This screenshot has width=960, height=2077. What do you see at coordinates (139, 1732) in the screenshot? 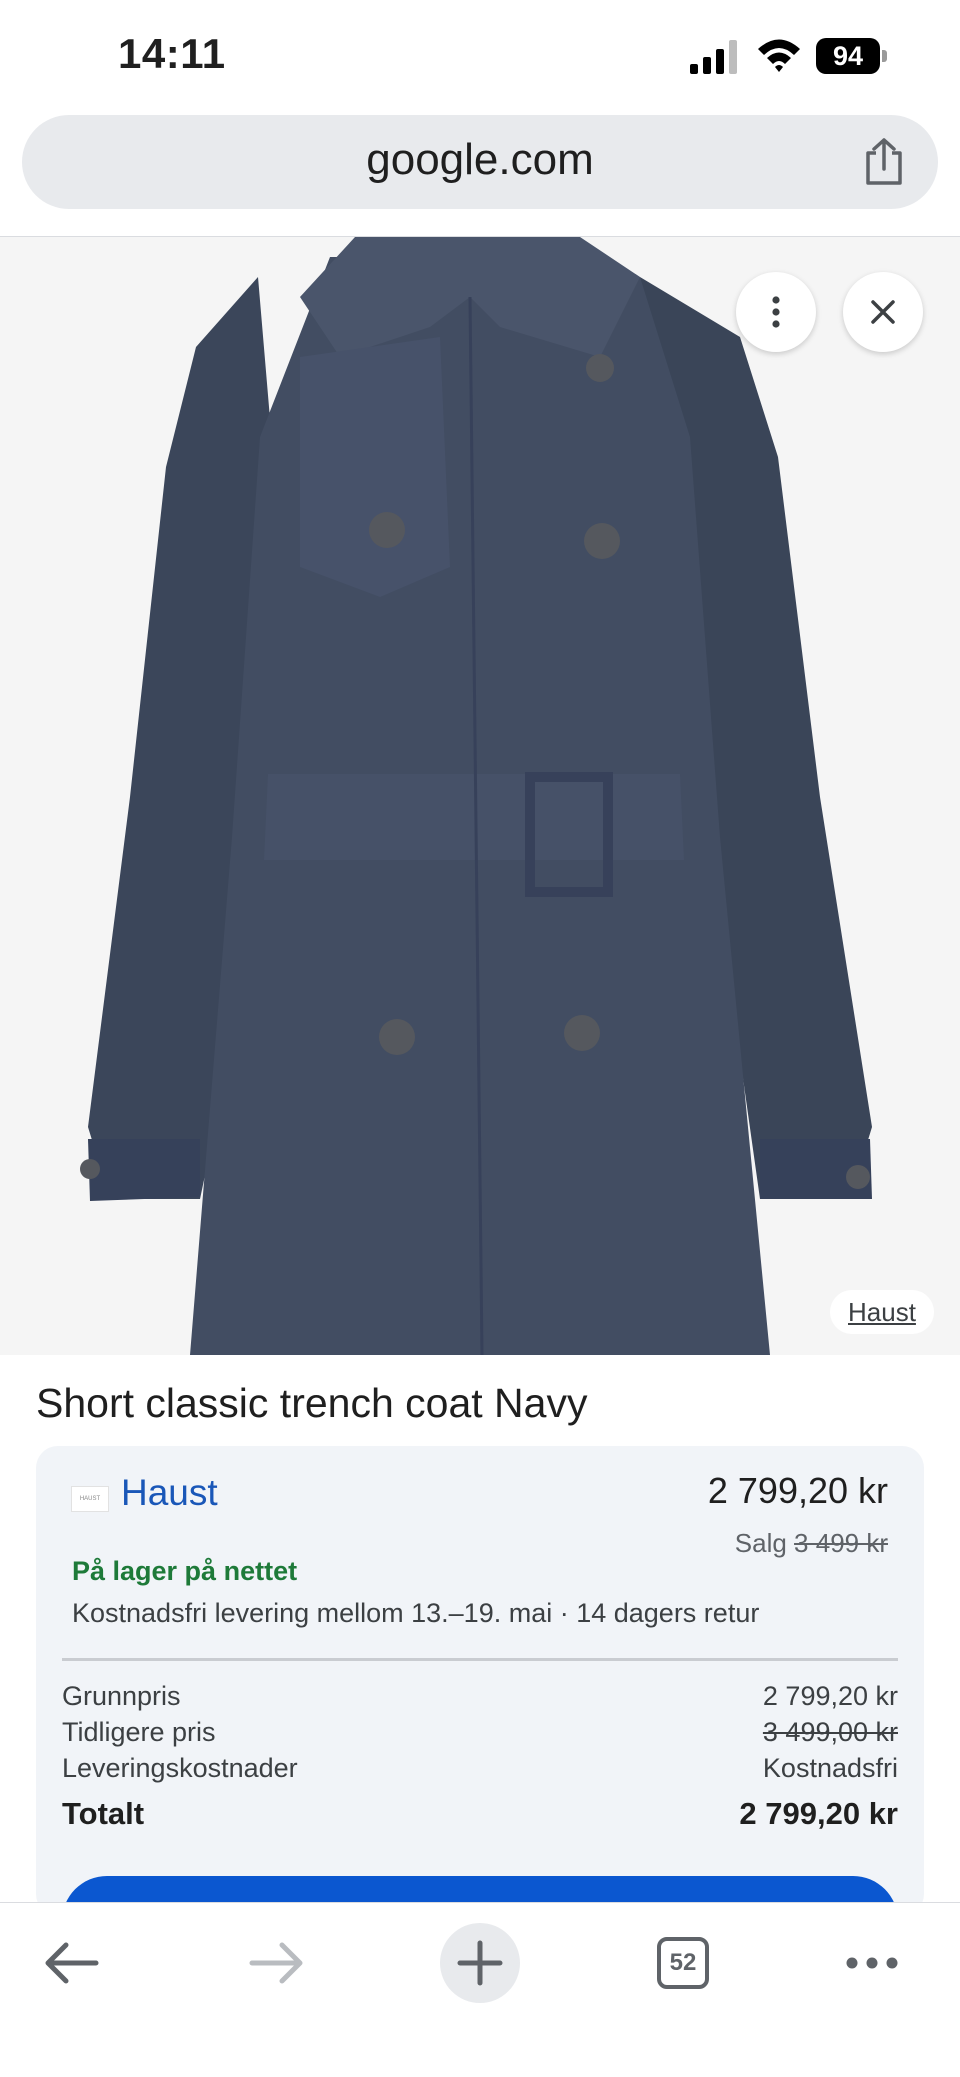
I see `price-row-label: Tidligere pris` at bounding box center [139, 1732].